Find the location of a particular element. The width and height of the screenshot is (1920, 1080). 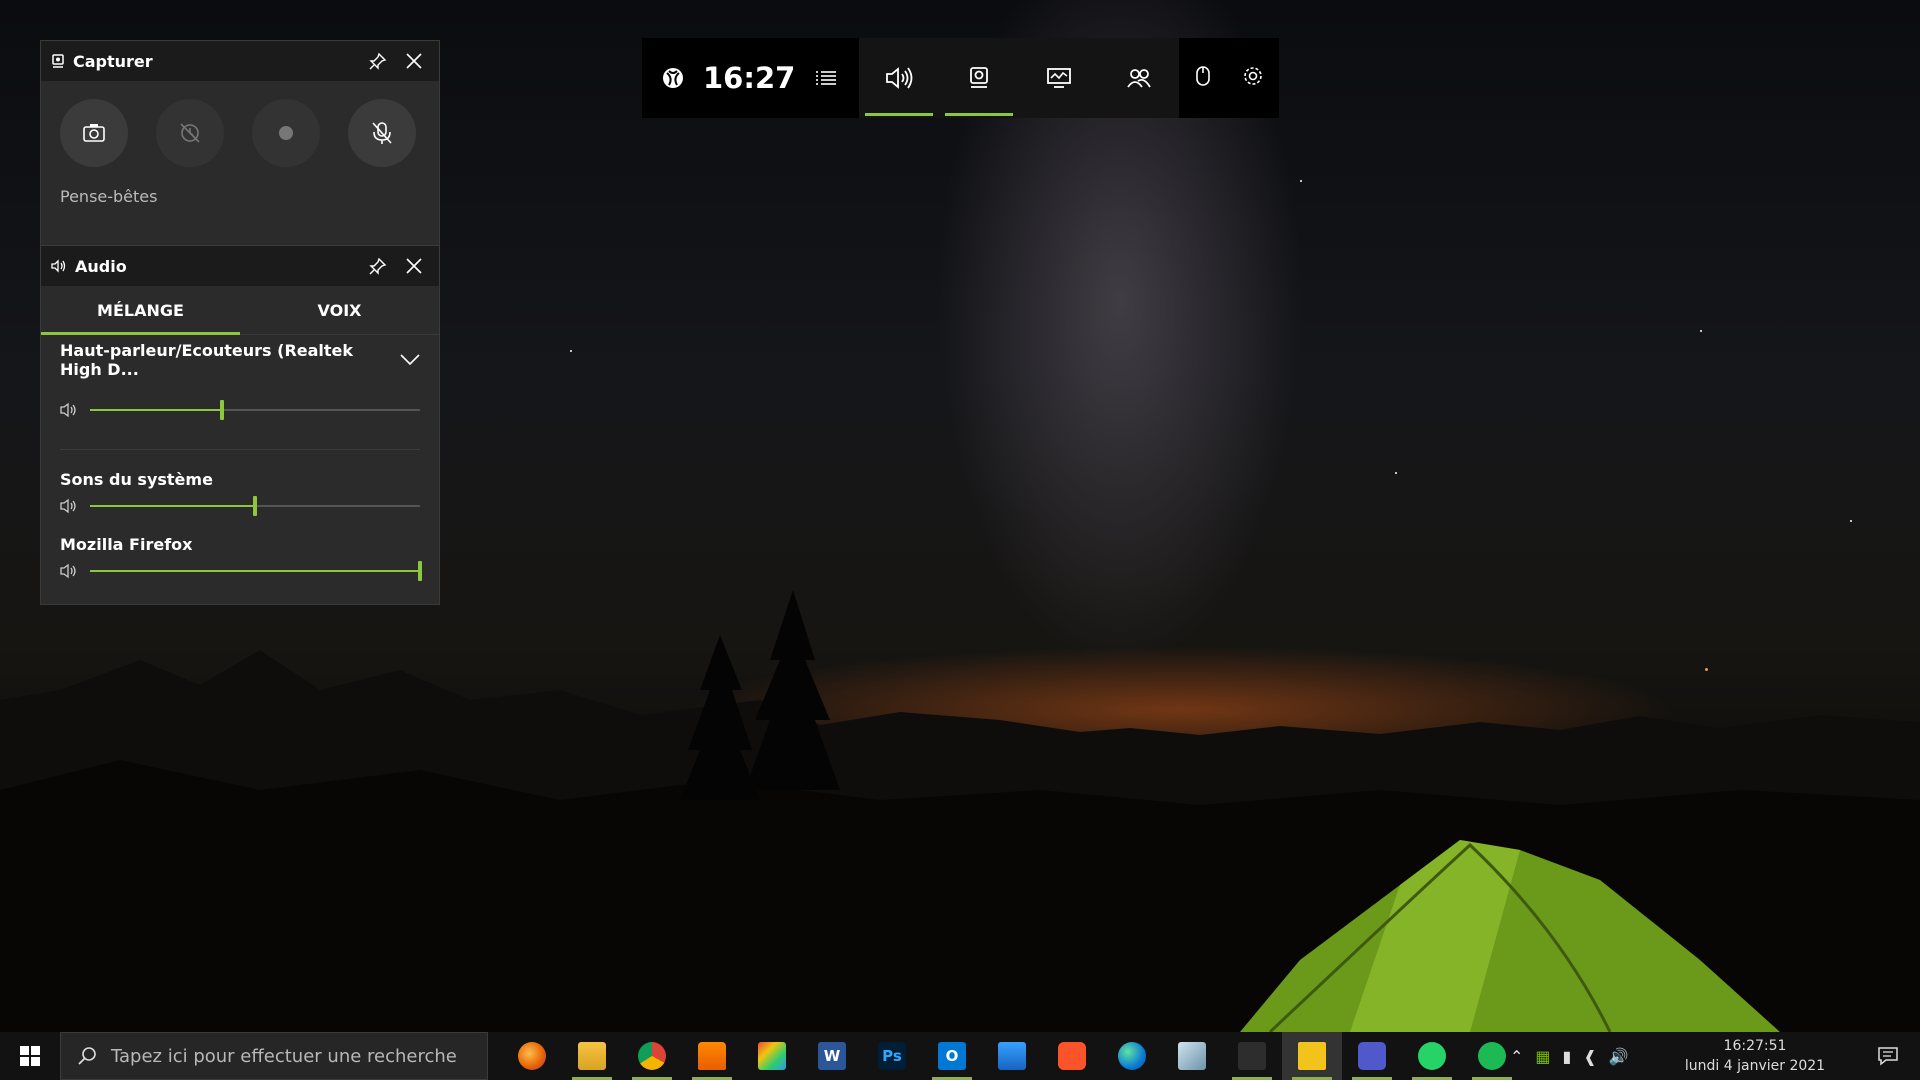

settings-icon is located at coordinates (1253, 78).